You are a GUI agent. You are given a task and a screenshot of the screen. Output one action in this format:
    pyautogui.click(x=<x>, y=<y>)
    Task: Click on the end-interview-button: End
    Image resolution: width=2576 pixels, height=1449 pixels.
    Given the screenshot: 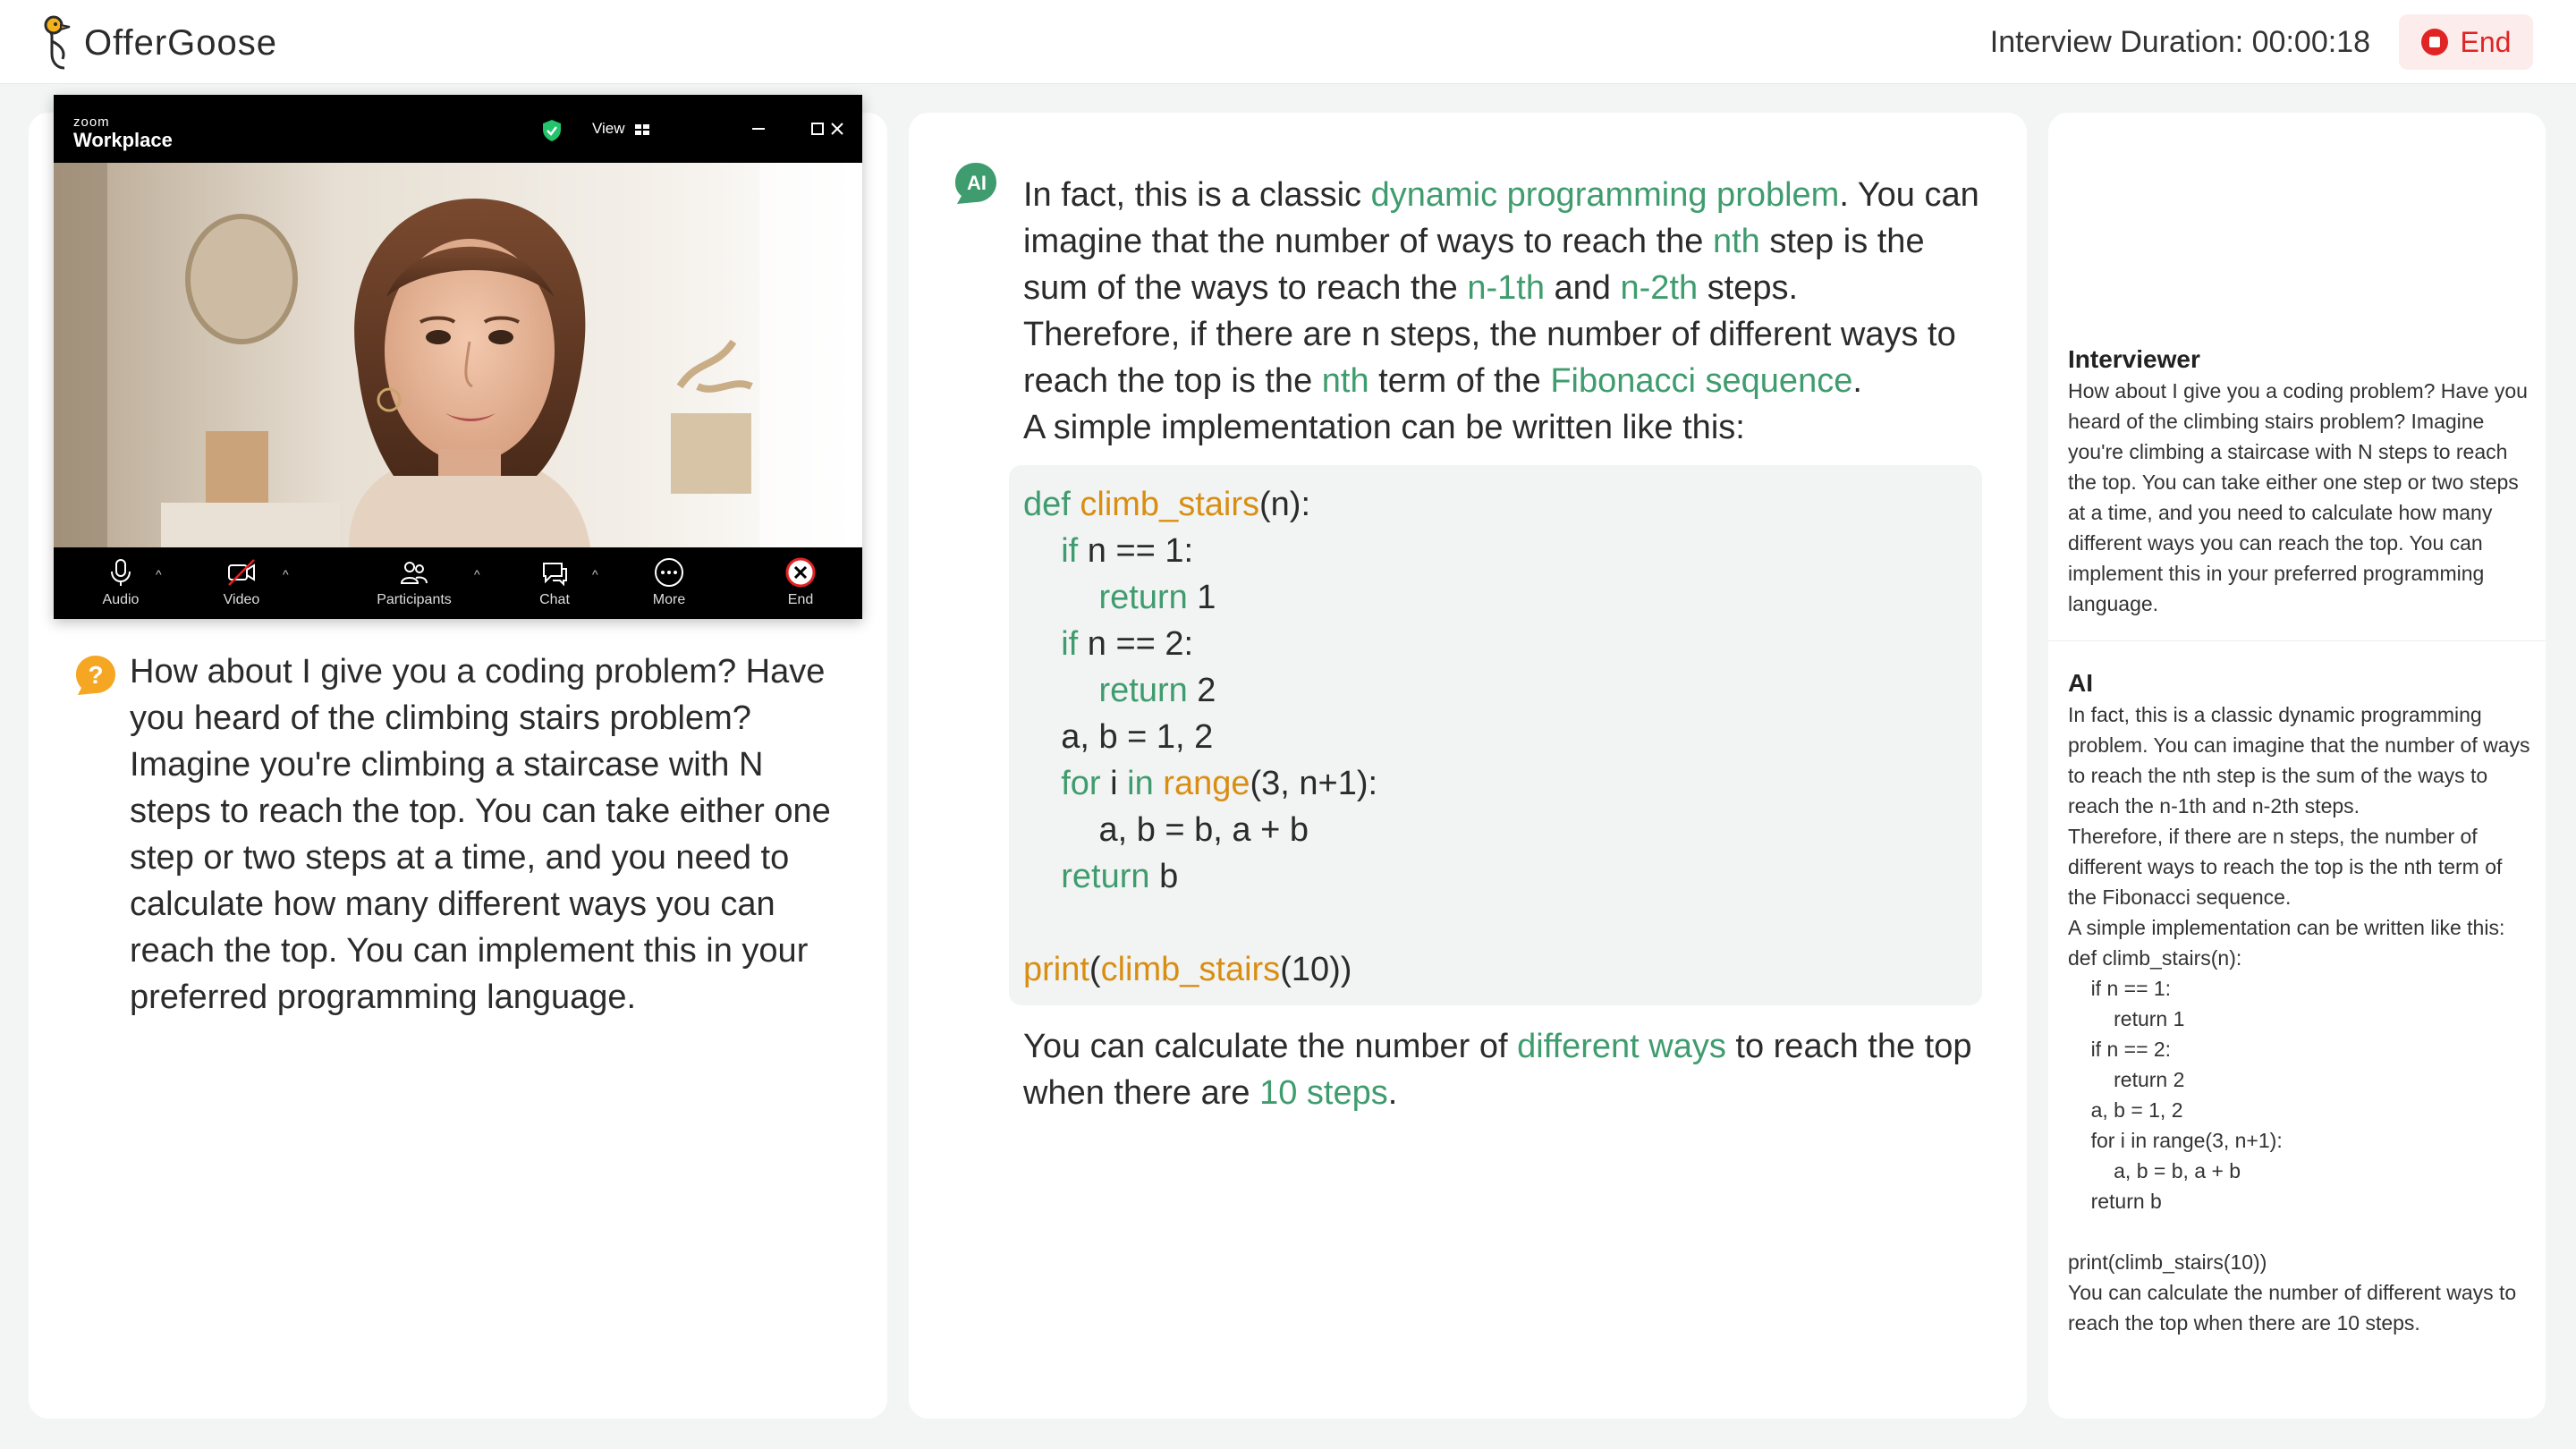 What is the action you would take?
    pyautogui.click(x=2466, y=42)
    